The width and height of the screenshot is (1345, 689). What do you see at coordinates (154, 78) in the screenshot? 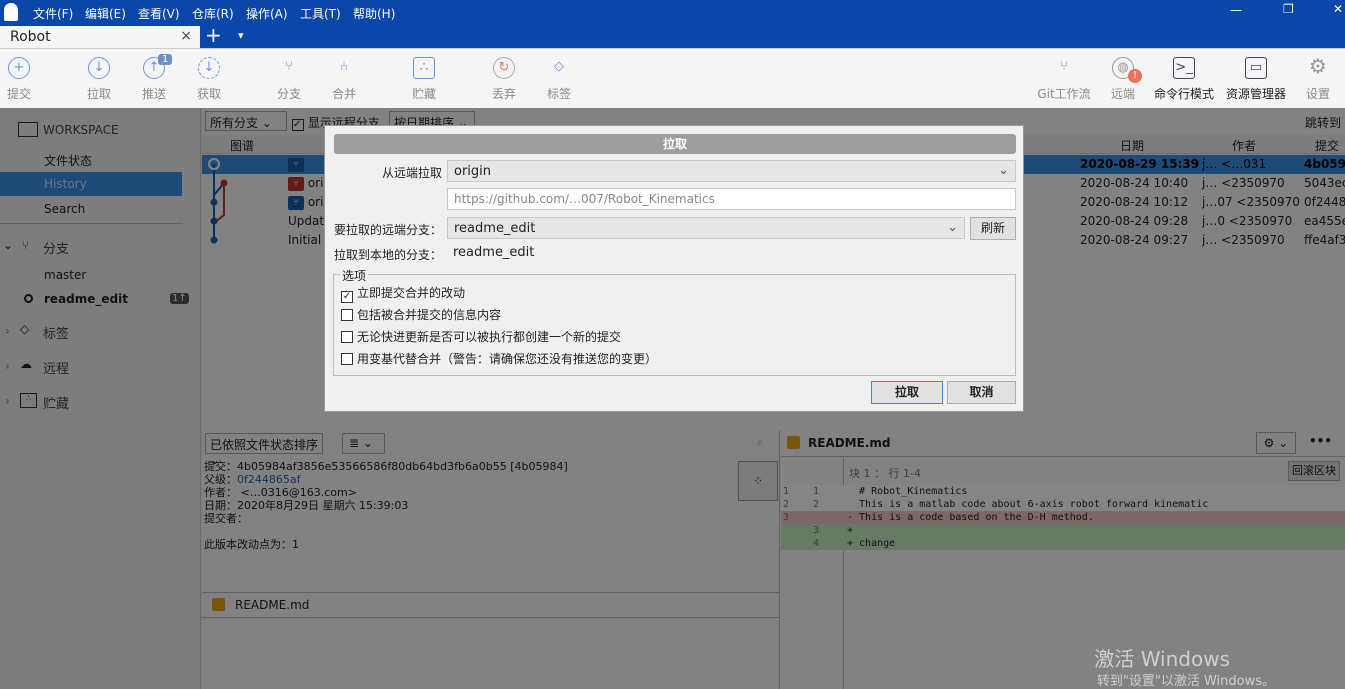
I see `push-button: ↑ 1 推送` at bounding box center [154, 78].